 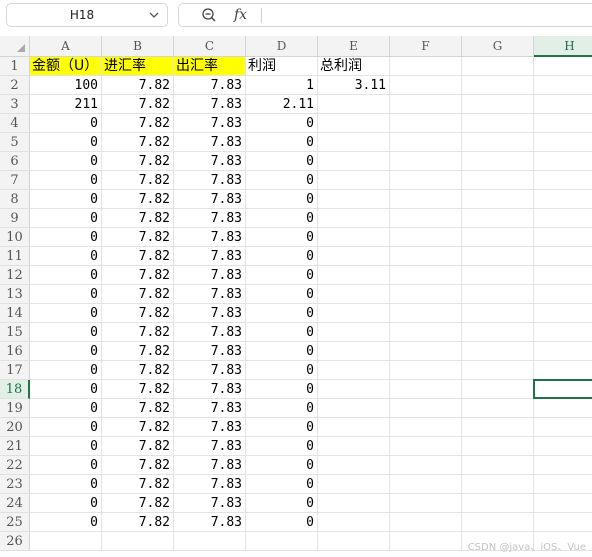 I want to click on row-header-19: 19, so click(x=15, y=408).